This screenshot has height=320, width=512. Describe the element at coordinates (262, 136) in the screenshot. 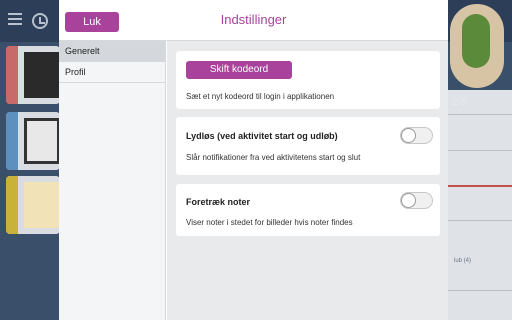

I see `silent-setting-title: Lydløs (ved aktivitet start og udløb)` at that location.